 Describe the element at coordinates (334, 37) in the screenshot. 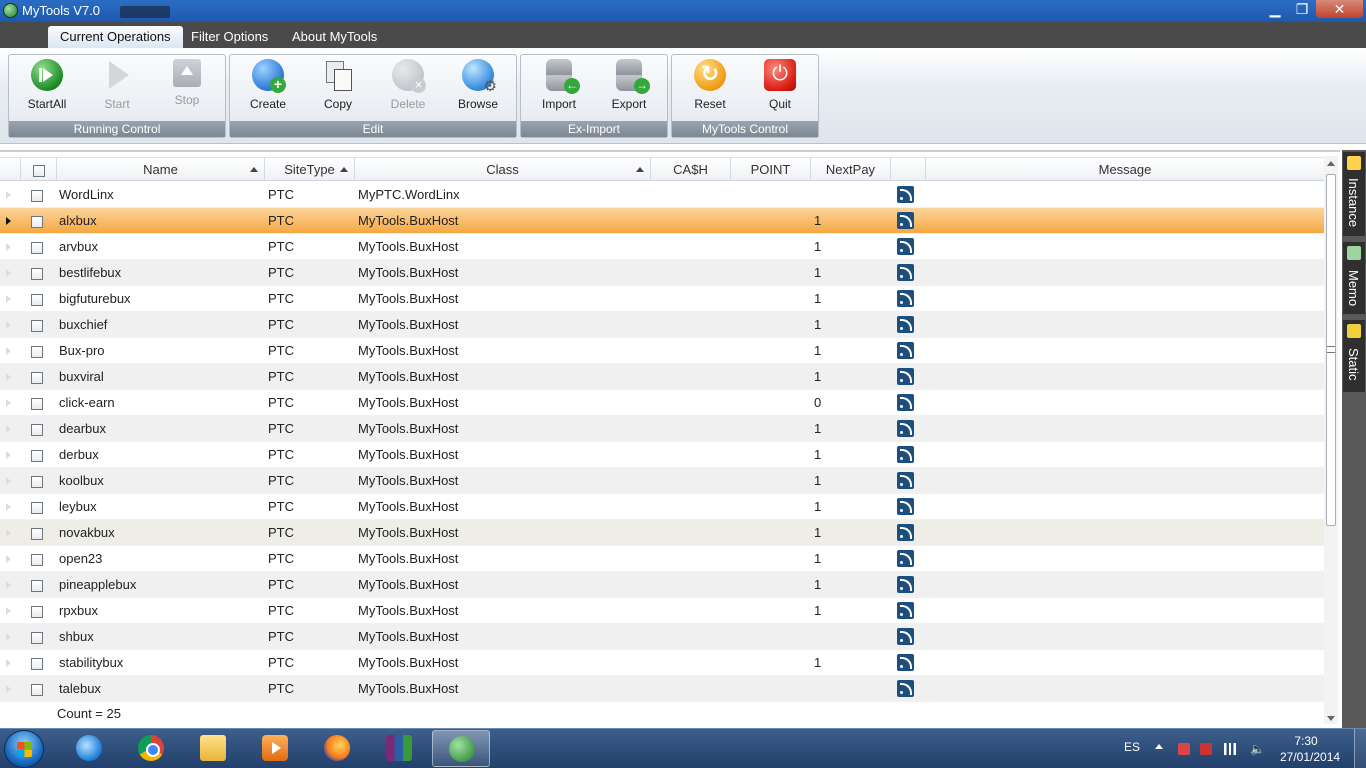

I see `tab-about-mytools: About MyTools` at that location.